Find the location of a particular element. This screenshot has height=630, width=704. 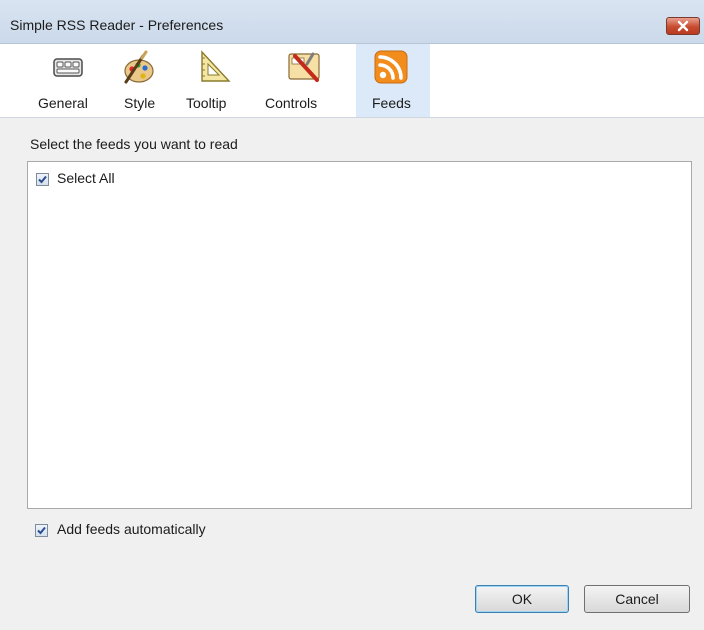

tab-feeds: Feeds is located at coordinates (393, 80).